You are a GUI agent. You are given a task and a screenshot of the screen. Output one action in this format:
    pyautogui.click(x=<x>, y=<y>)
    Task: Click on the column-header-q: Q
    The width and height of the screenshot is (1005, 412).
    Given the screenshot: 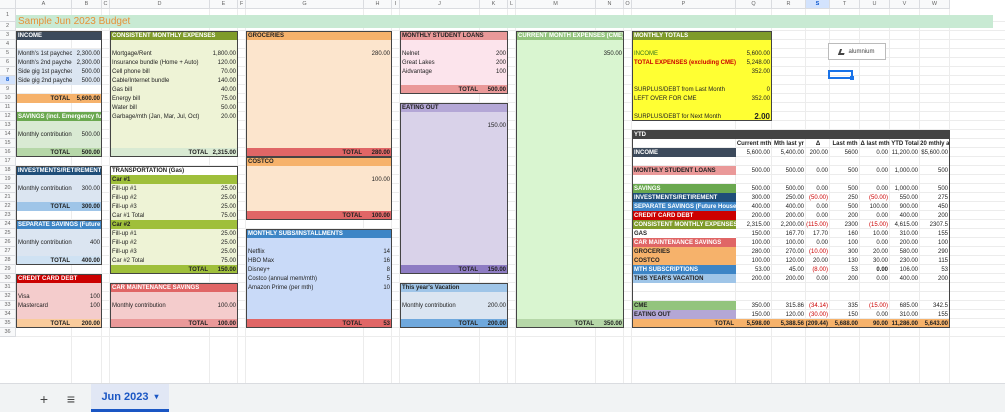 What is the action you would take?
    pyautogui.click(x=754, y=4)
    